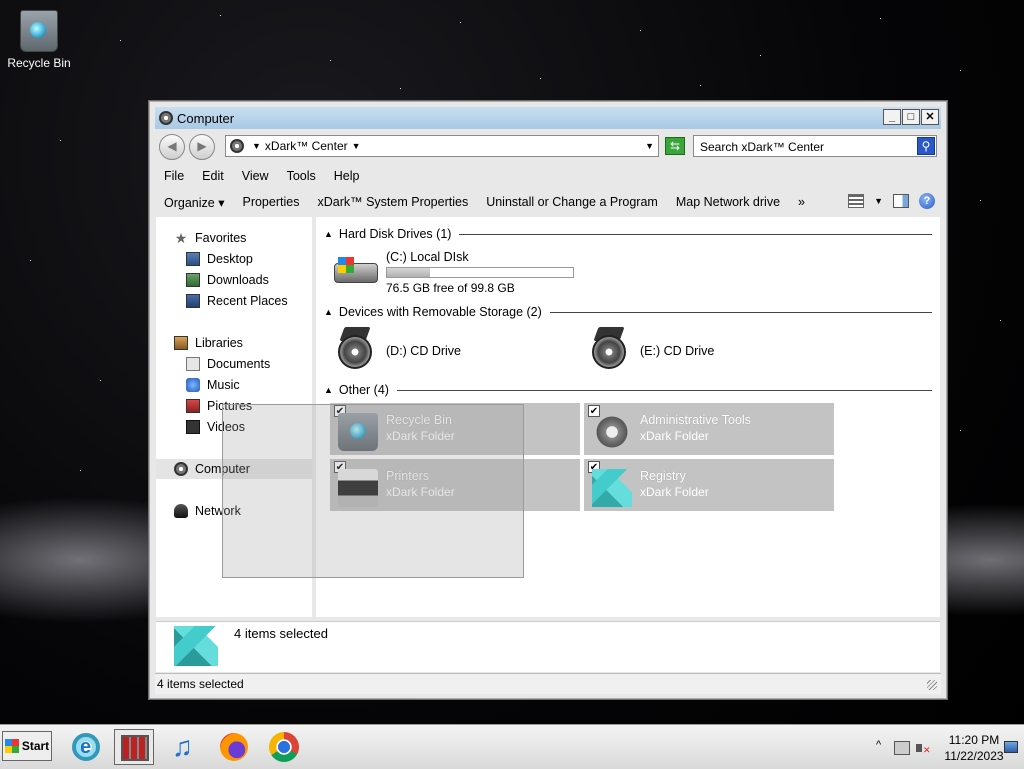 This screenshot has width=1024, height=769. I want to click on nav-downloads-label: Downloads, so click(238, 280).